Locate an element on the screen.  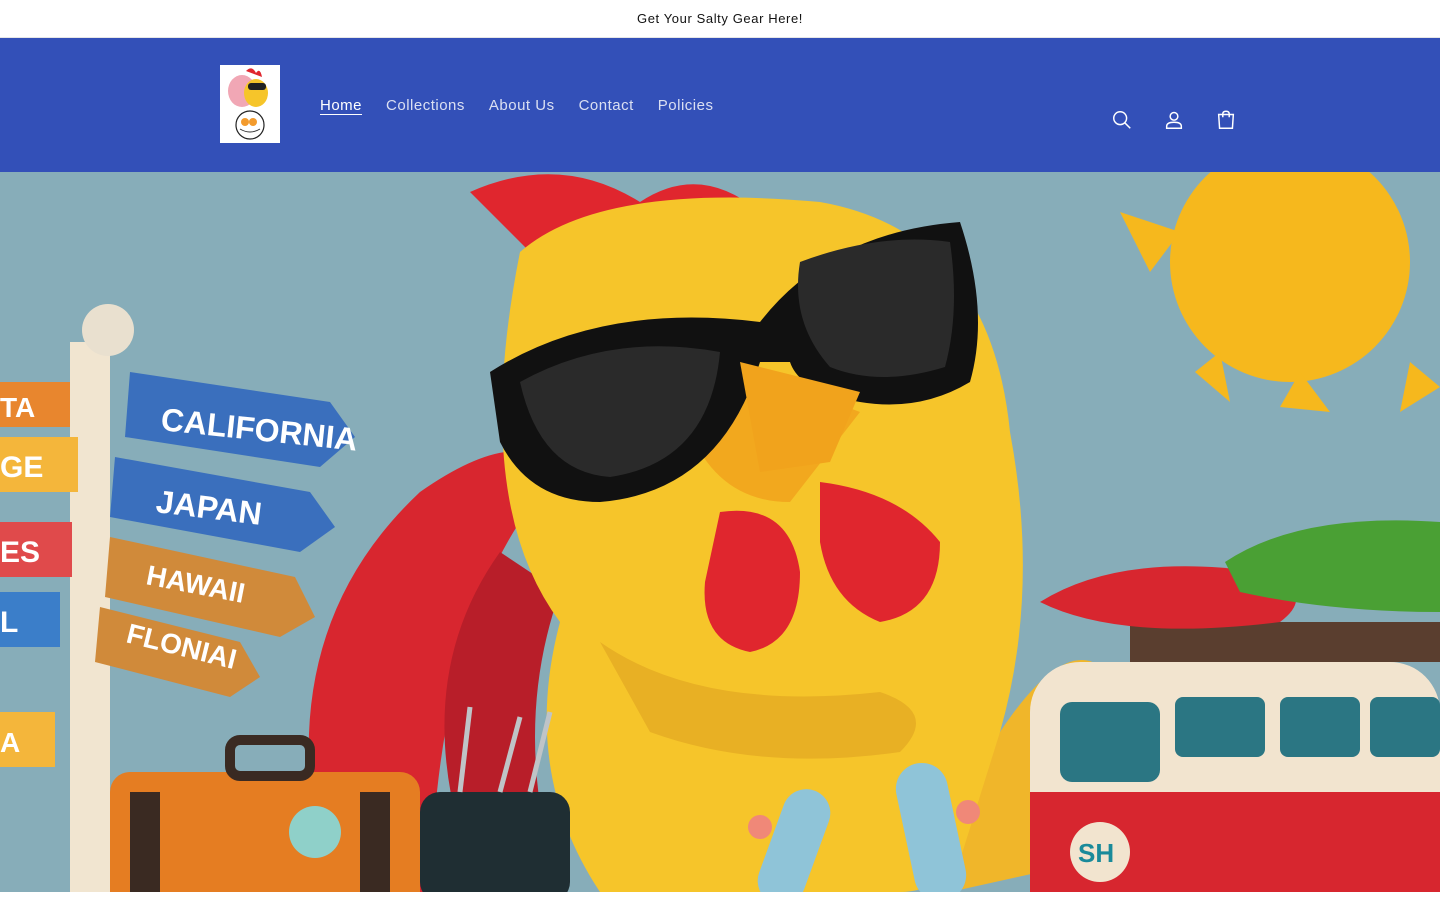
sign-ta: TA is located at coordinates (17, 407).